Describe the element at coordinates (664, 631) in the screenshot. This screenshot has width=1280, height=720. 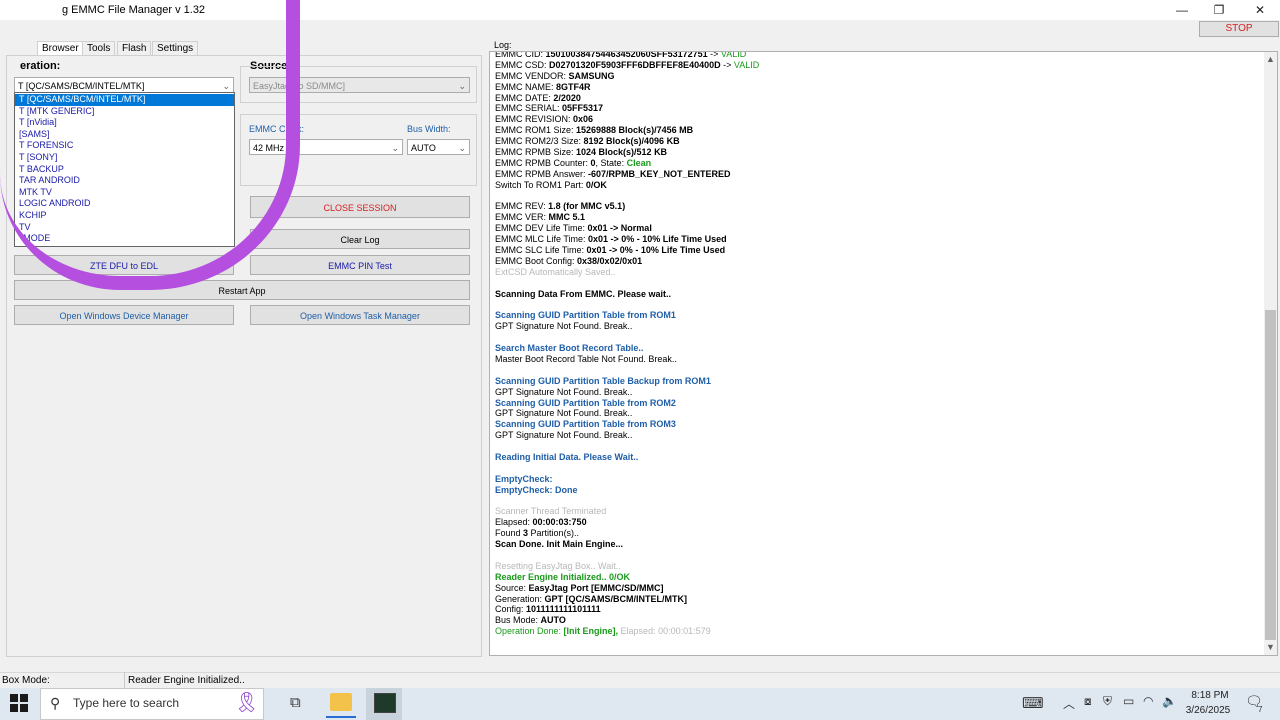
I see `log-text: Elapsed: 00:00:01:579` at that location.